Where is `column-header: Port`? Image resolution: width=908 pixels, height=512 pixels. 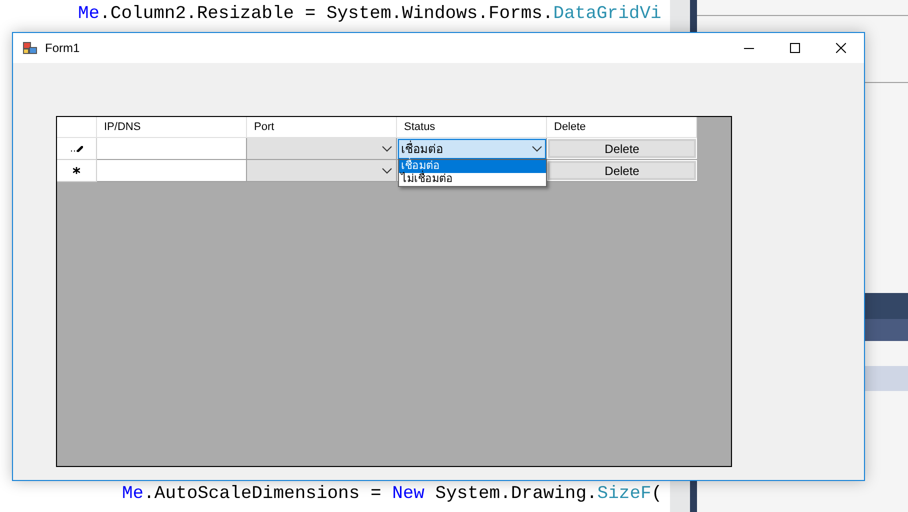
column-header: Port is located at coordinates (322, 127).